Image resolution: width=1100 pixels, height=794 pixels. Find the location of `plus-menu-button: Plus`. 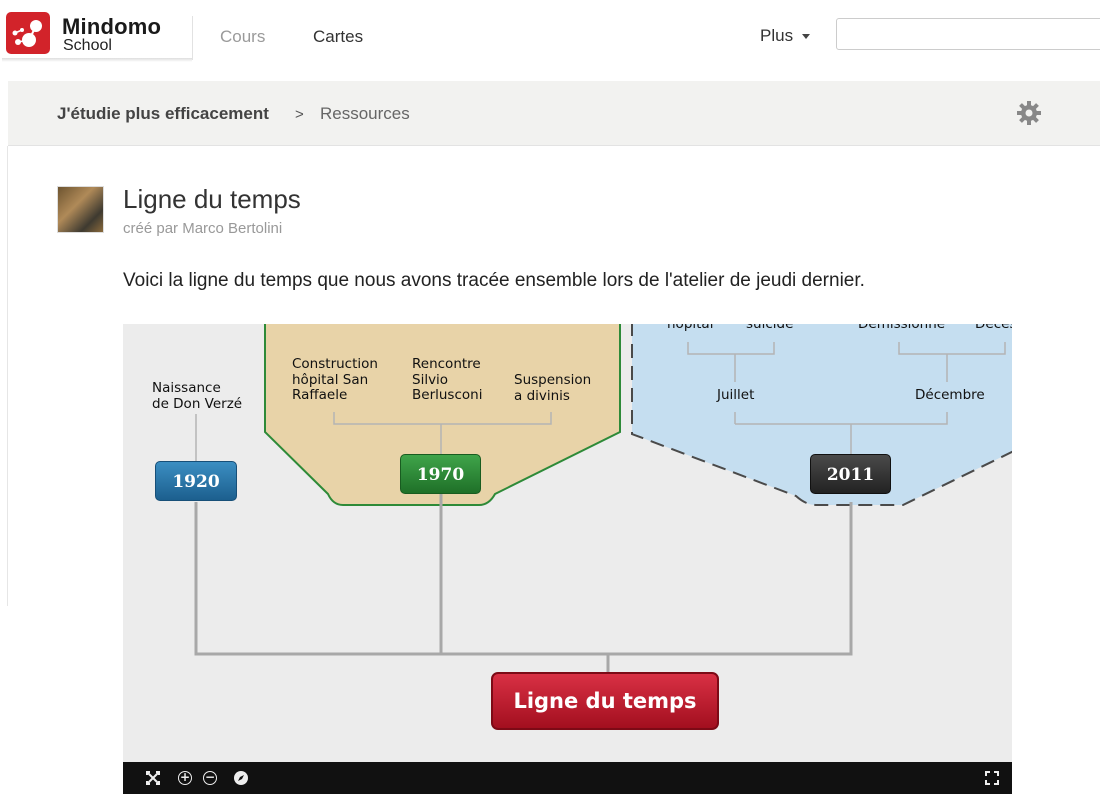

plus-menu-button: Plus is located at coordinates (776, 36).